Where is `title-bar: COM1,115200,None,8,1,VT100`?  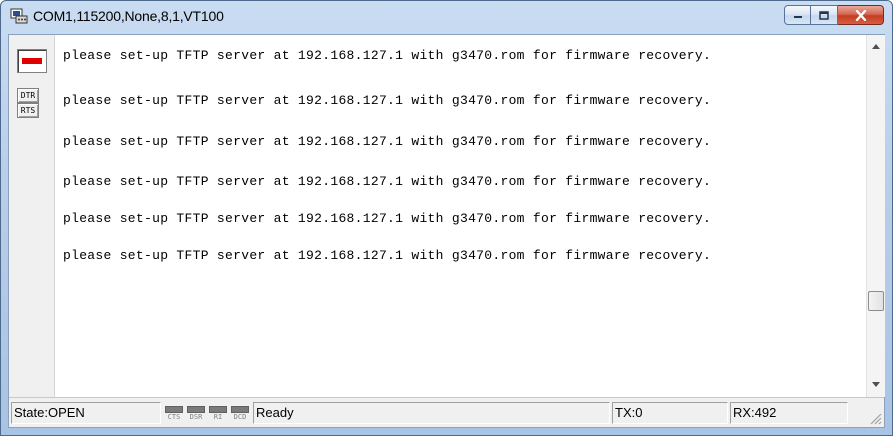 title-bar: COM1,115200,None,8,1,VT100 is located at coordinates (446, 17).